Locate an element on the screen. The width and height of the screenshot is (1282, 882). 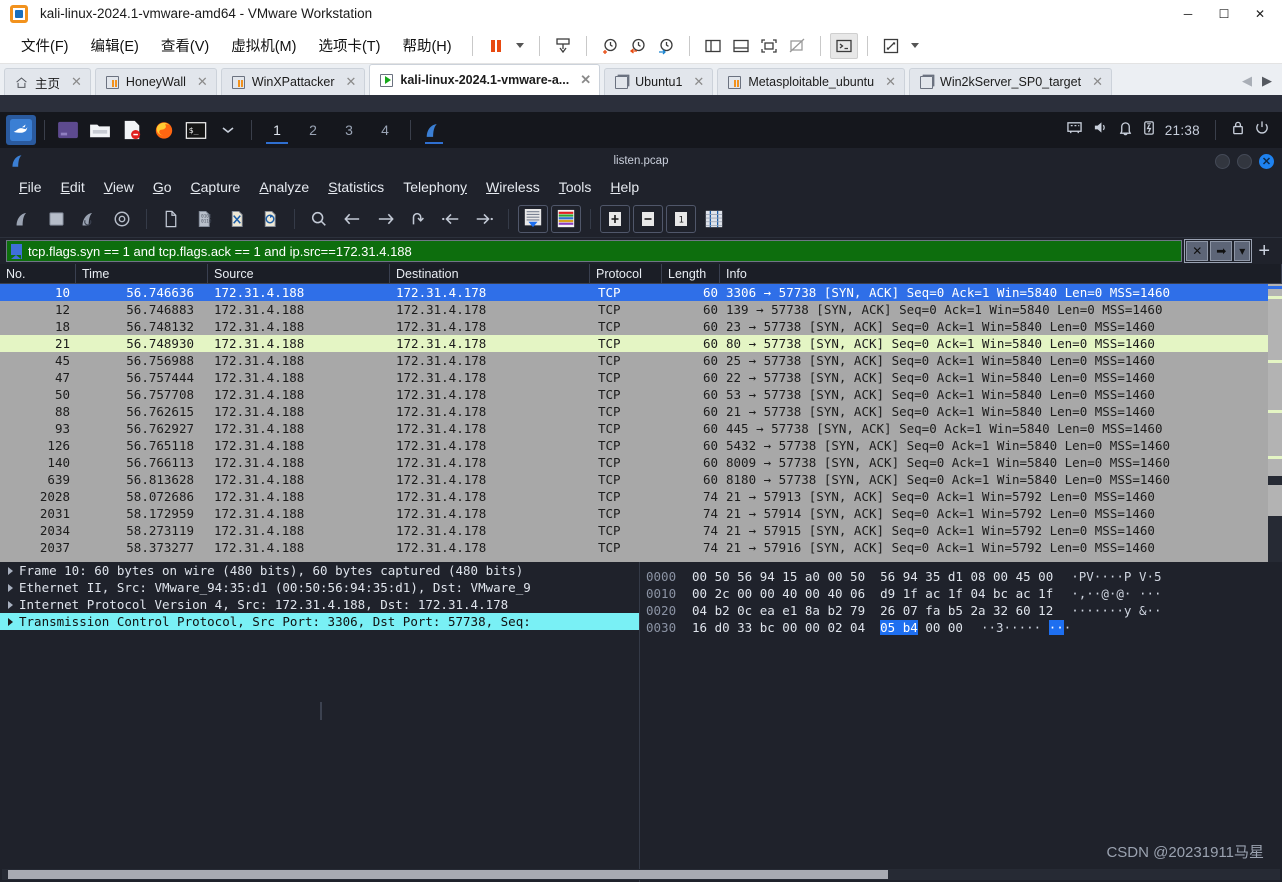
auto-scroll-icon is located at coordinates (533, 218).